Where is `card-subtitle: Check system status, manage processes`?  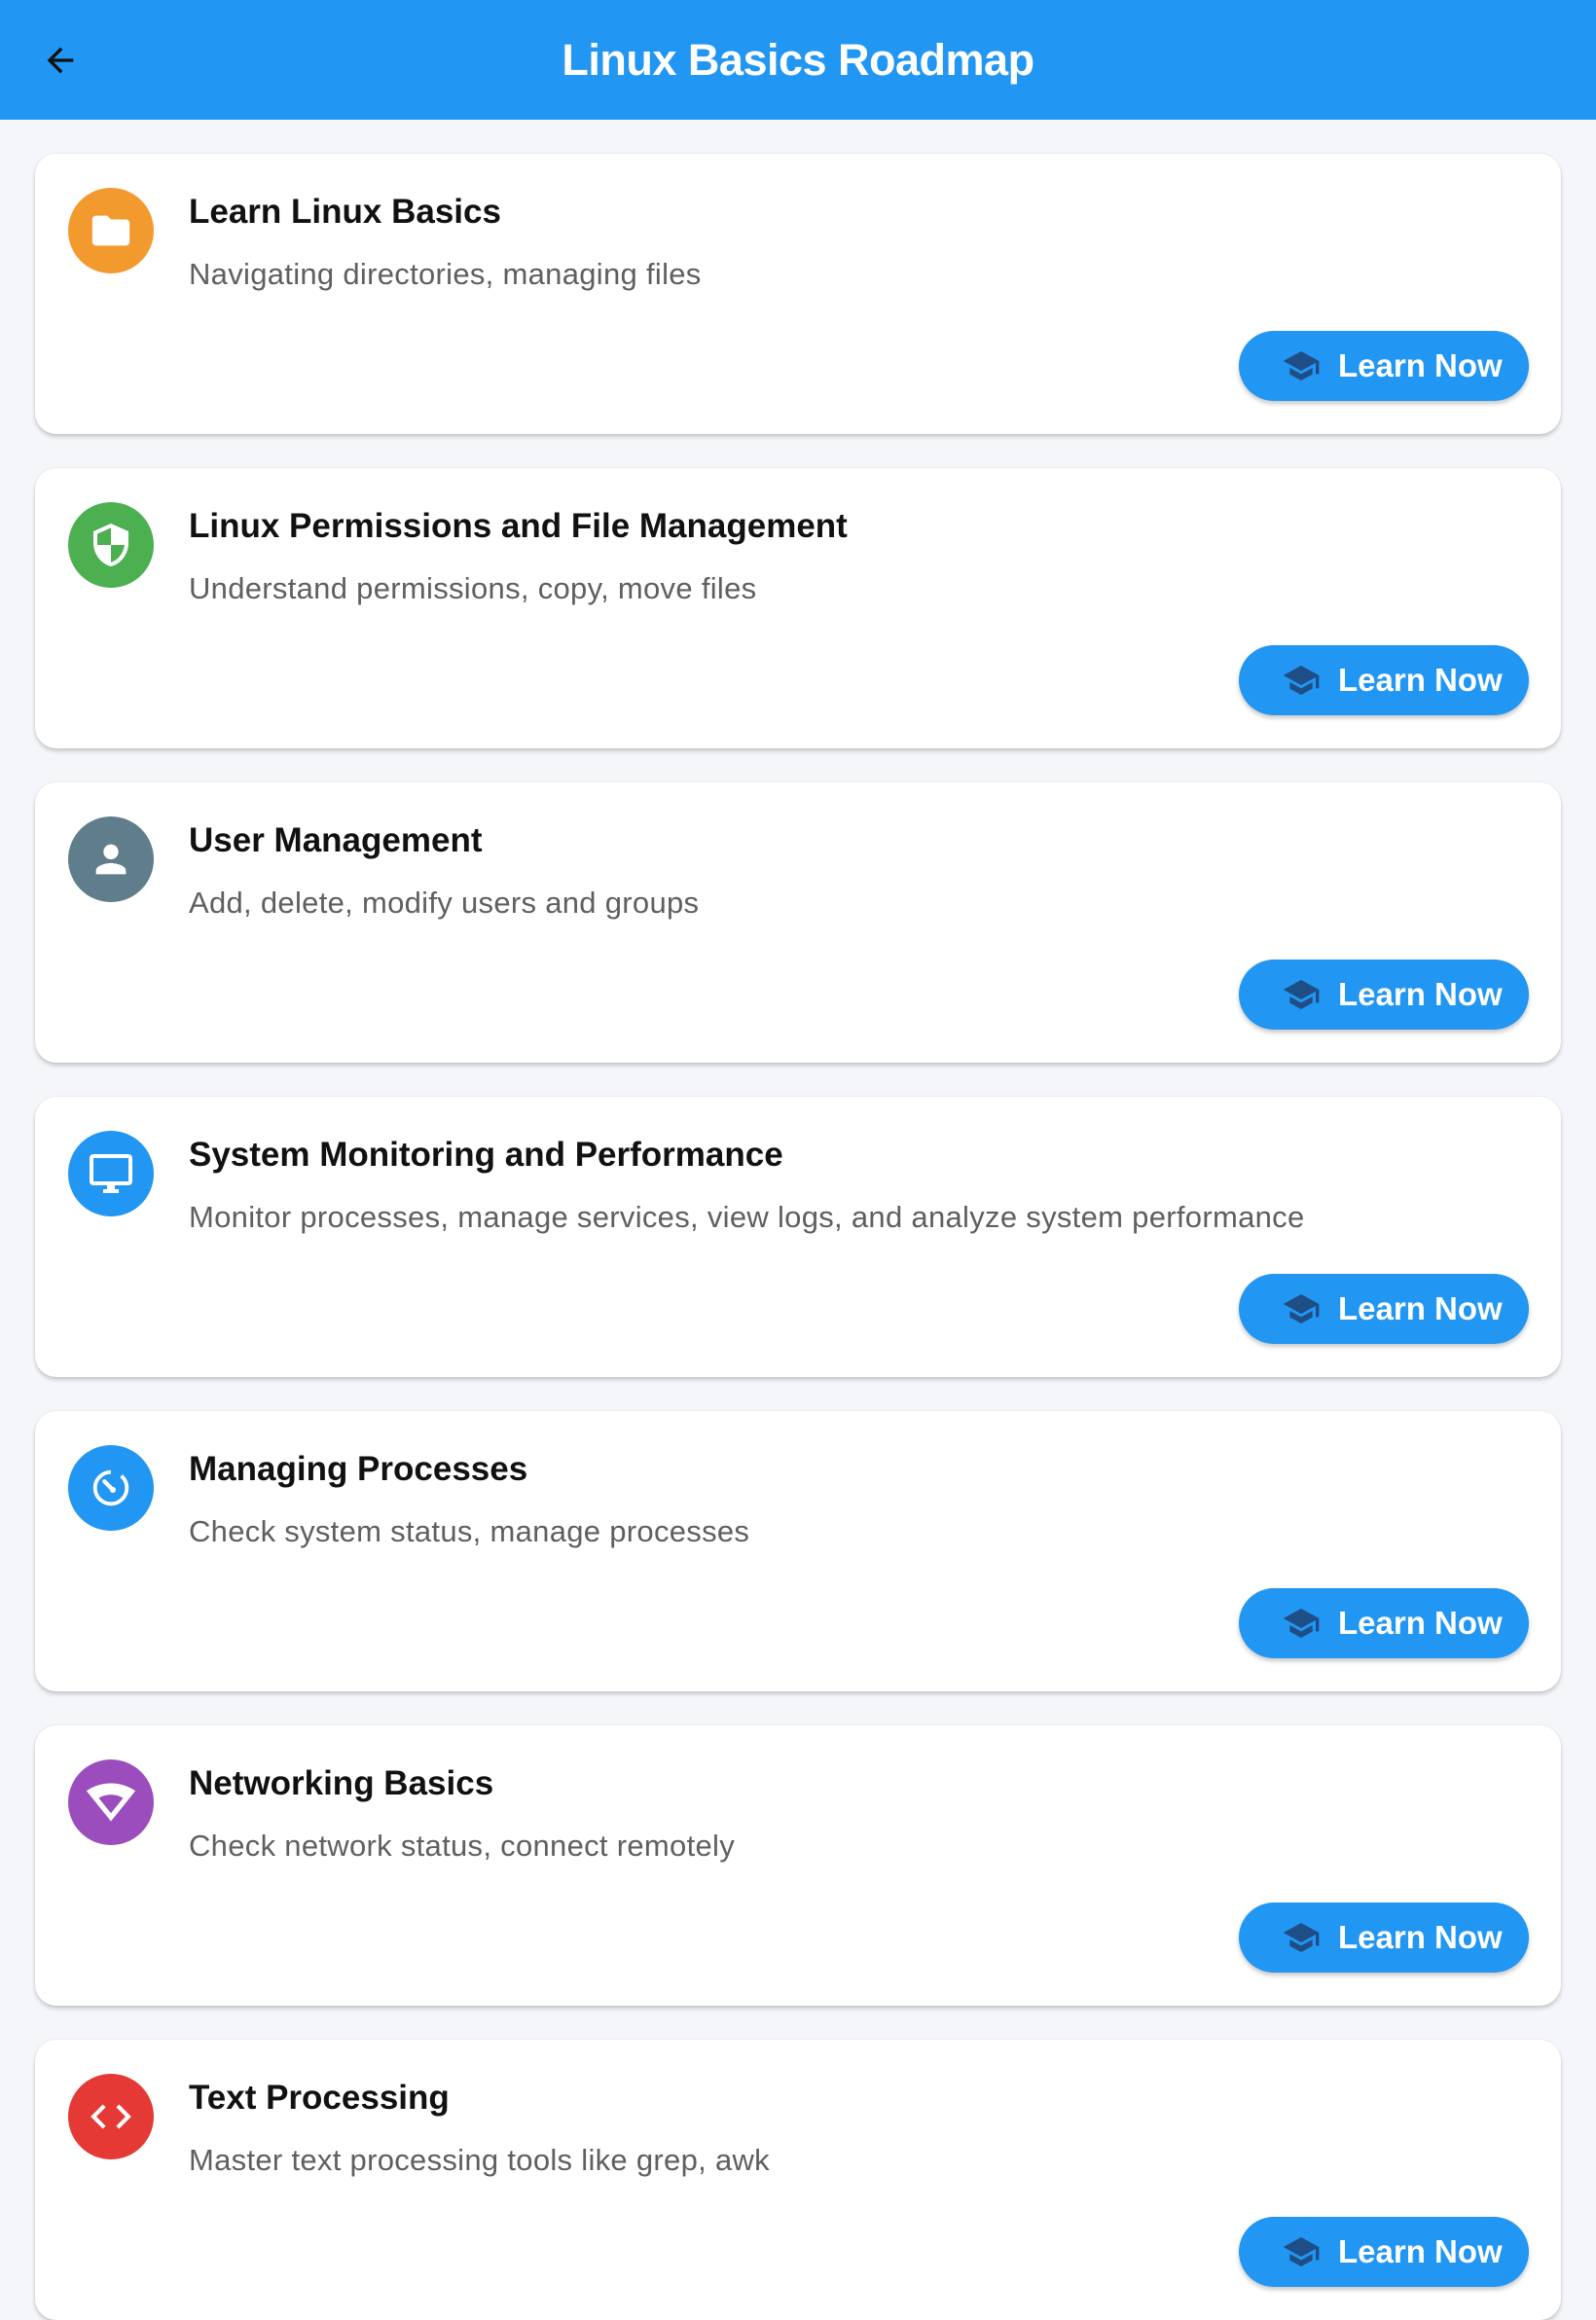
card-subtitle: Check system status, manage processes is located at coordinates (469, 1531).